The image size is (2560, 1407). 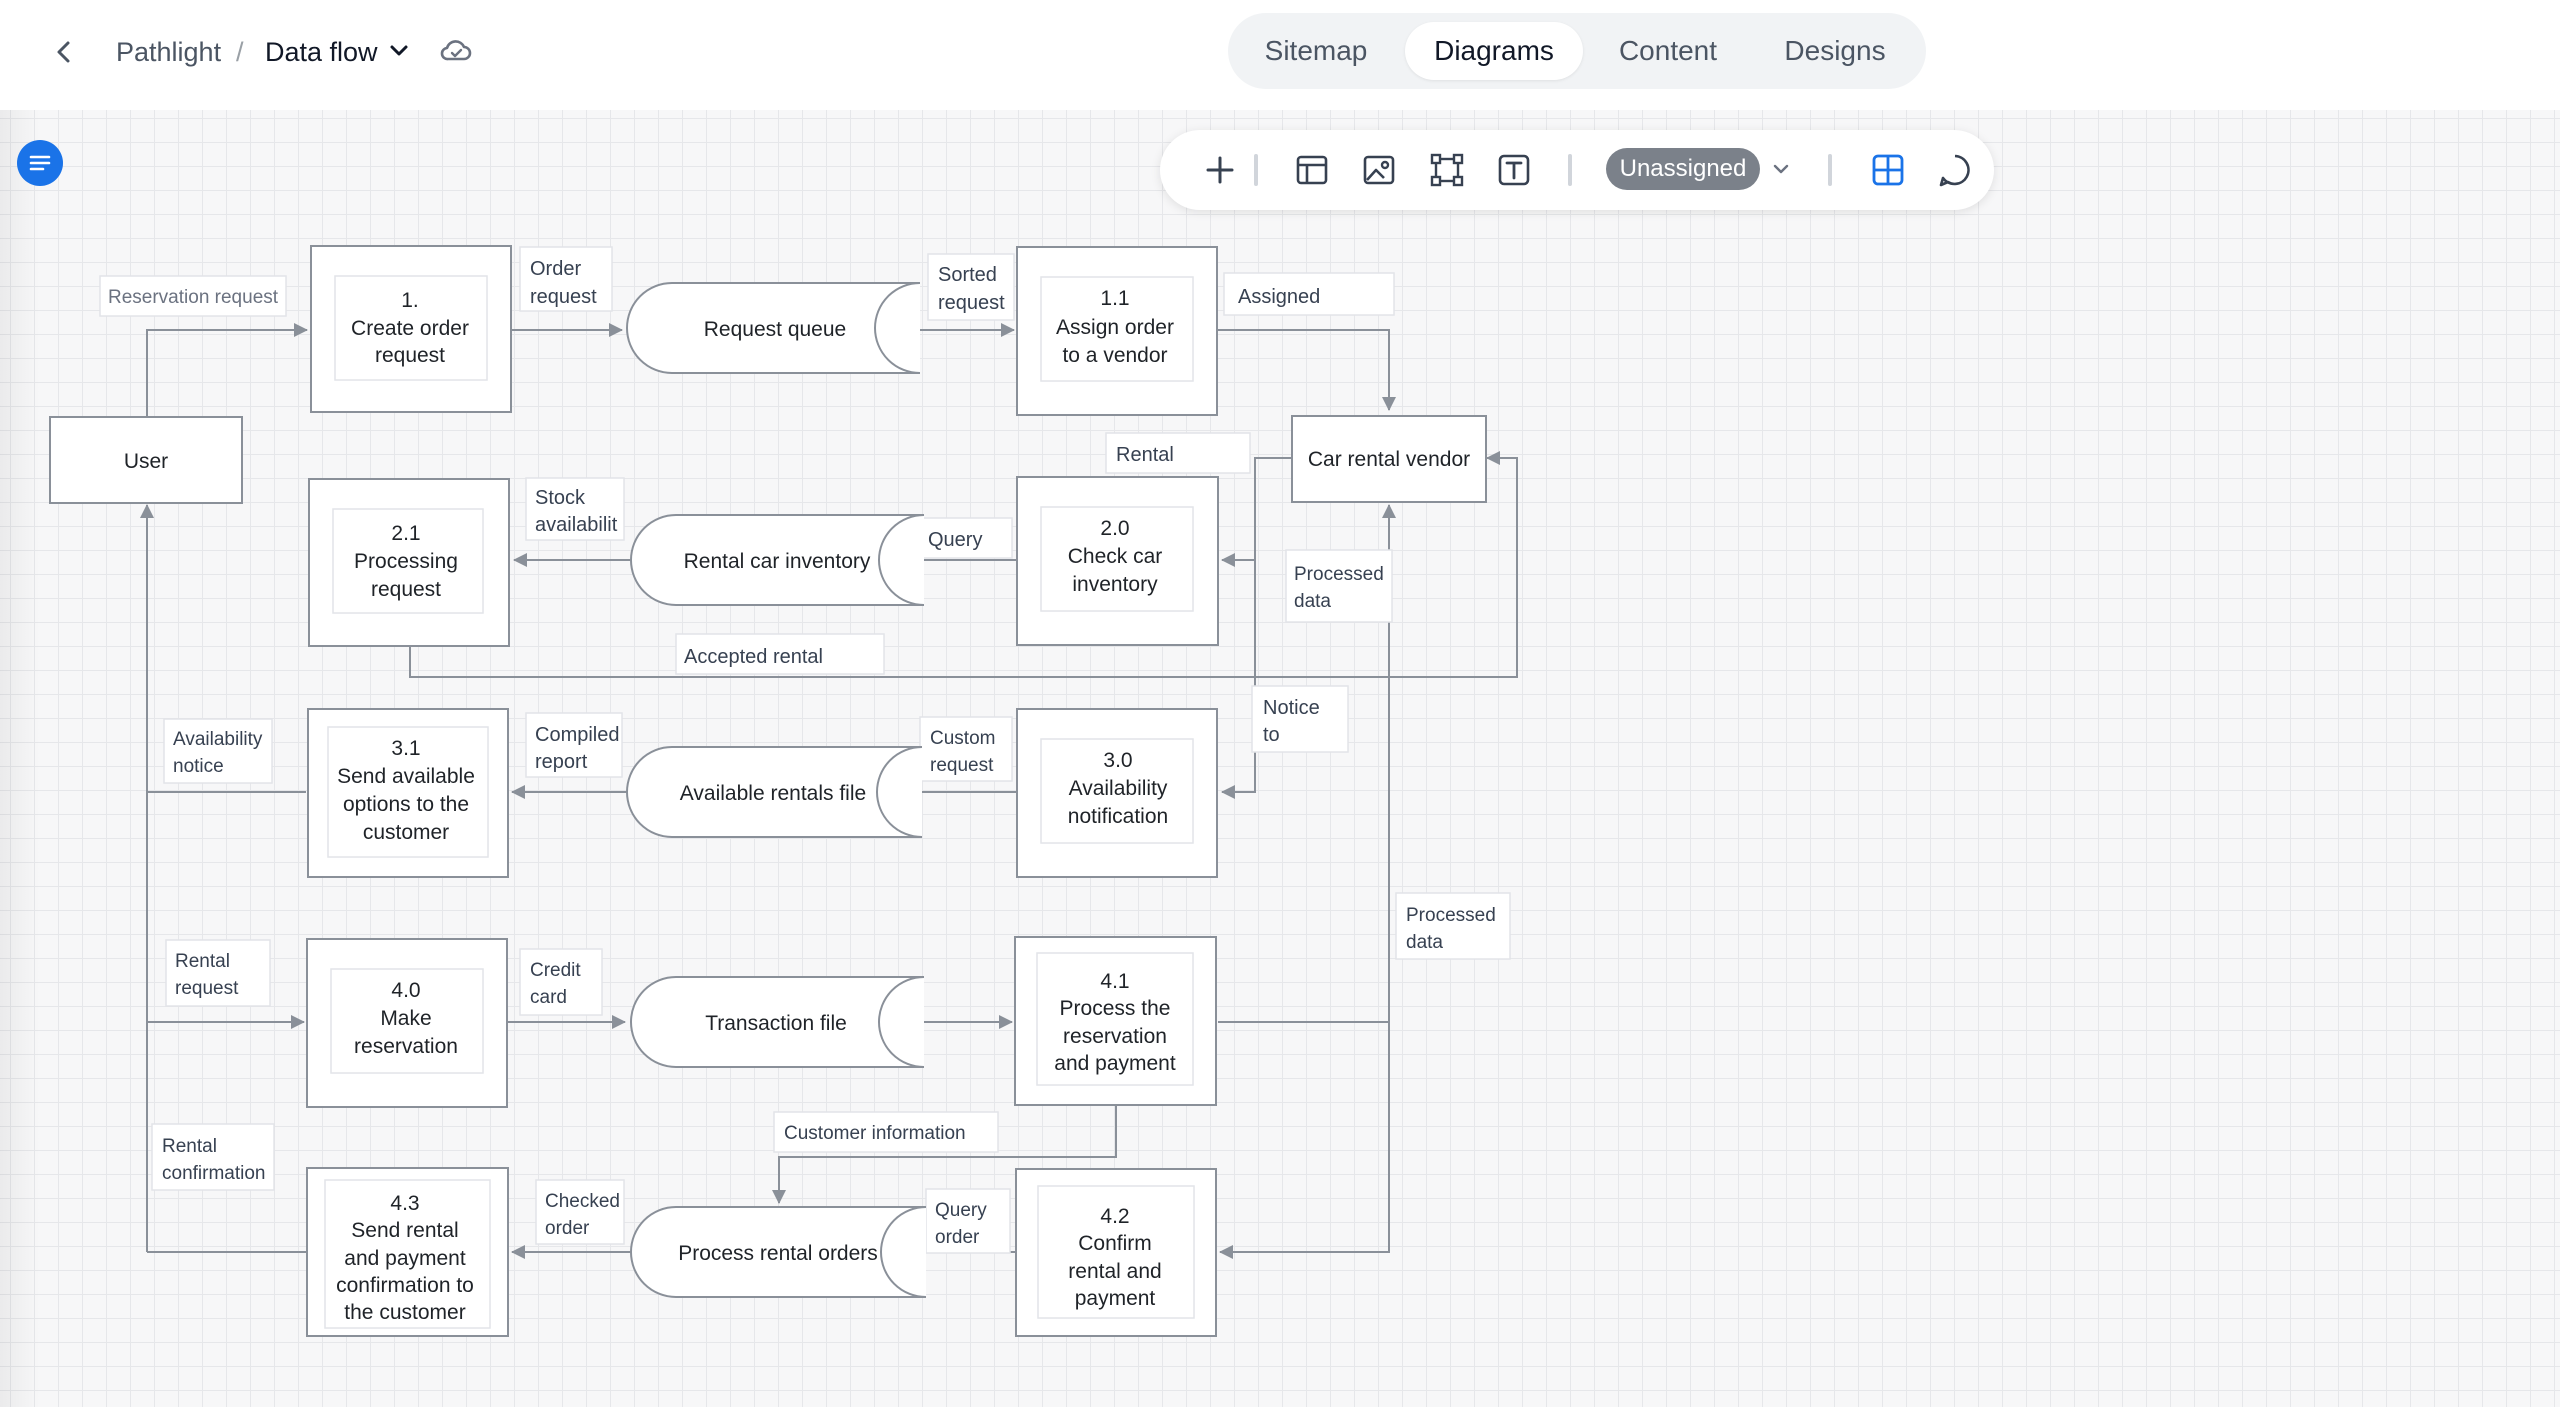 I want to click on process-2-1-processing-request: 2.1 Processing request, so click(x=409, y=562).